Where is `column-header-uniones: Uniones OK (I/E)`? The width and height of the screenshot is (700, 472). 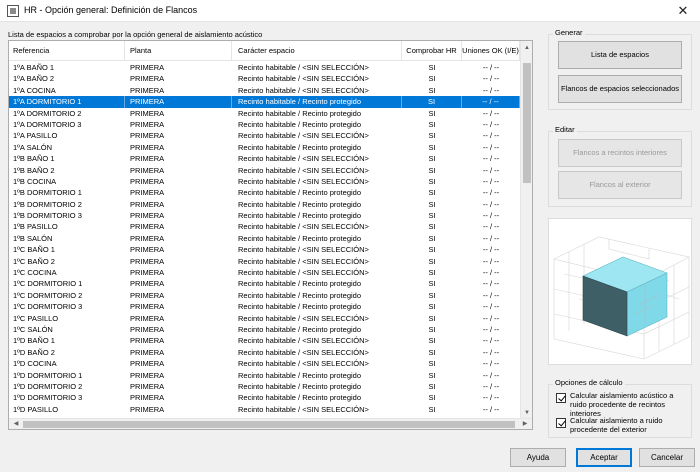
column-header-uniones: Uniones OK (I/E) is located at coordinates (491, 51).